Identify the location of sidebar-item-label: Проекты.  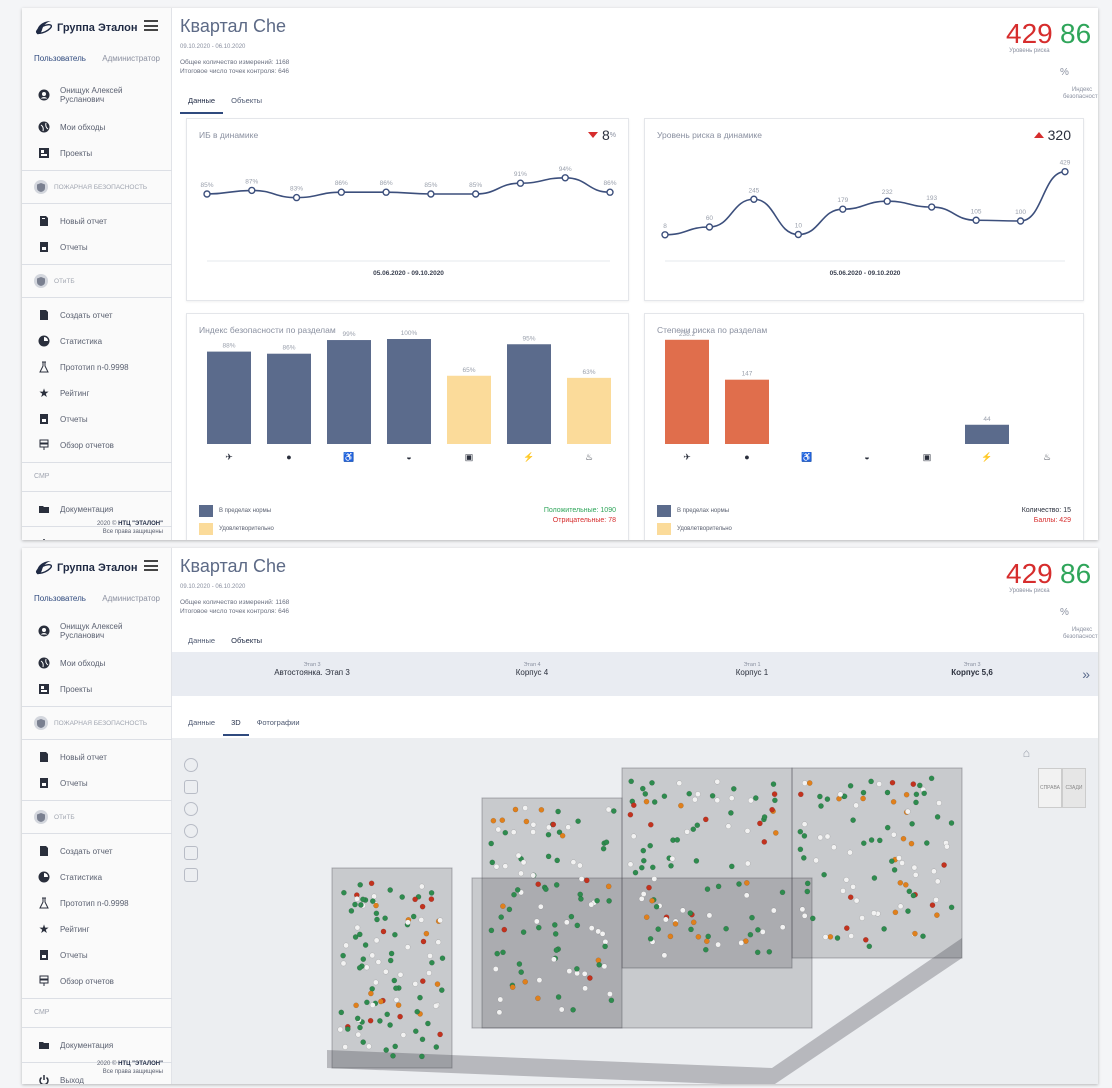
(76, 689).